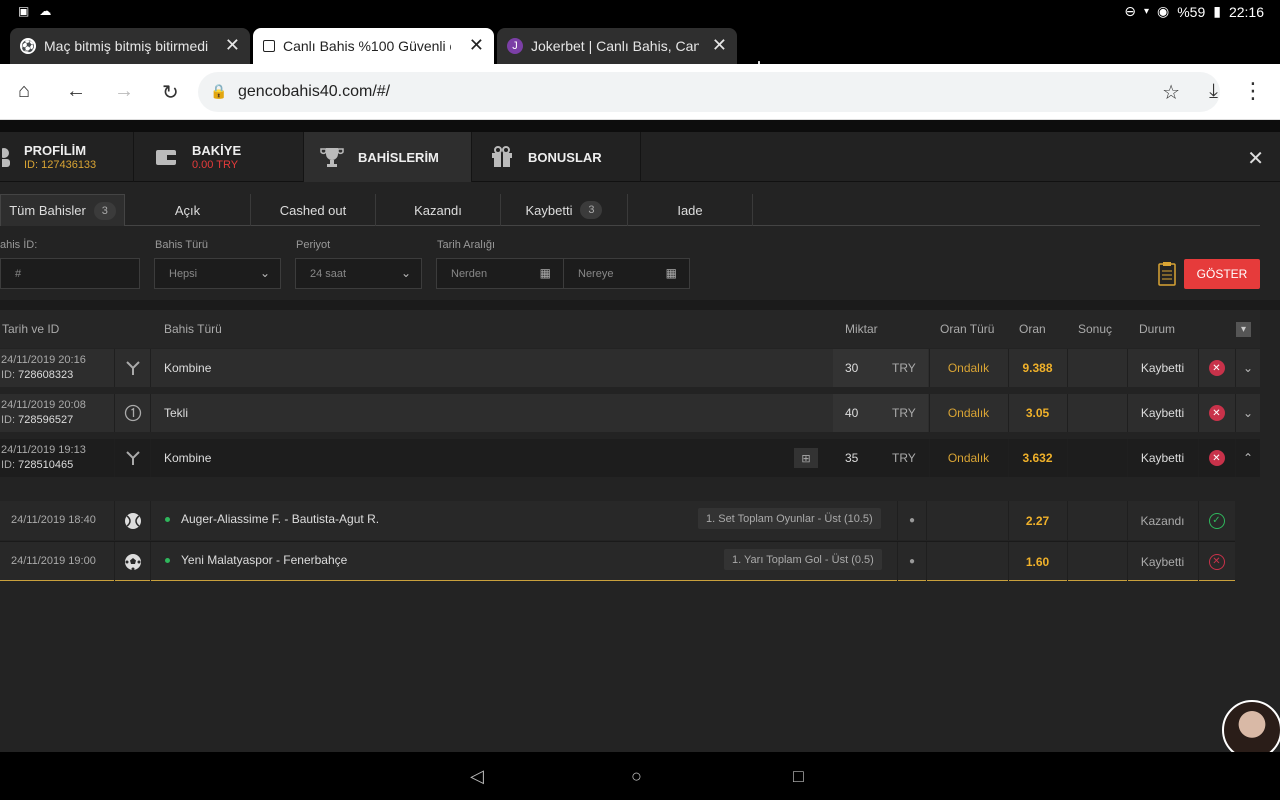 Image resolution: width=1280 pixels, height=800 pixels. What do you see at coordinates (1037, 368) in the screenshot?
I see `odds-value: 9.388` at bounding box center [1037, 368].